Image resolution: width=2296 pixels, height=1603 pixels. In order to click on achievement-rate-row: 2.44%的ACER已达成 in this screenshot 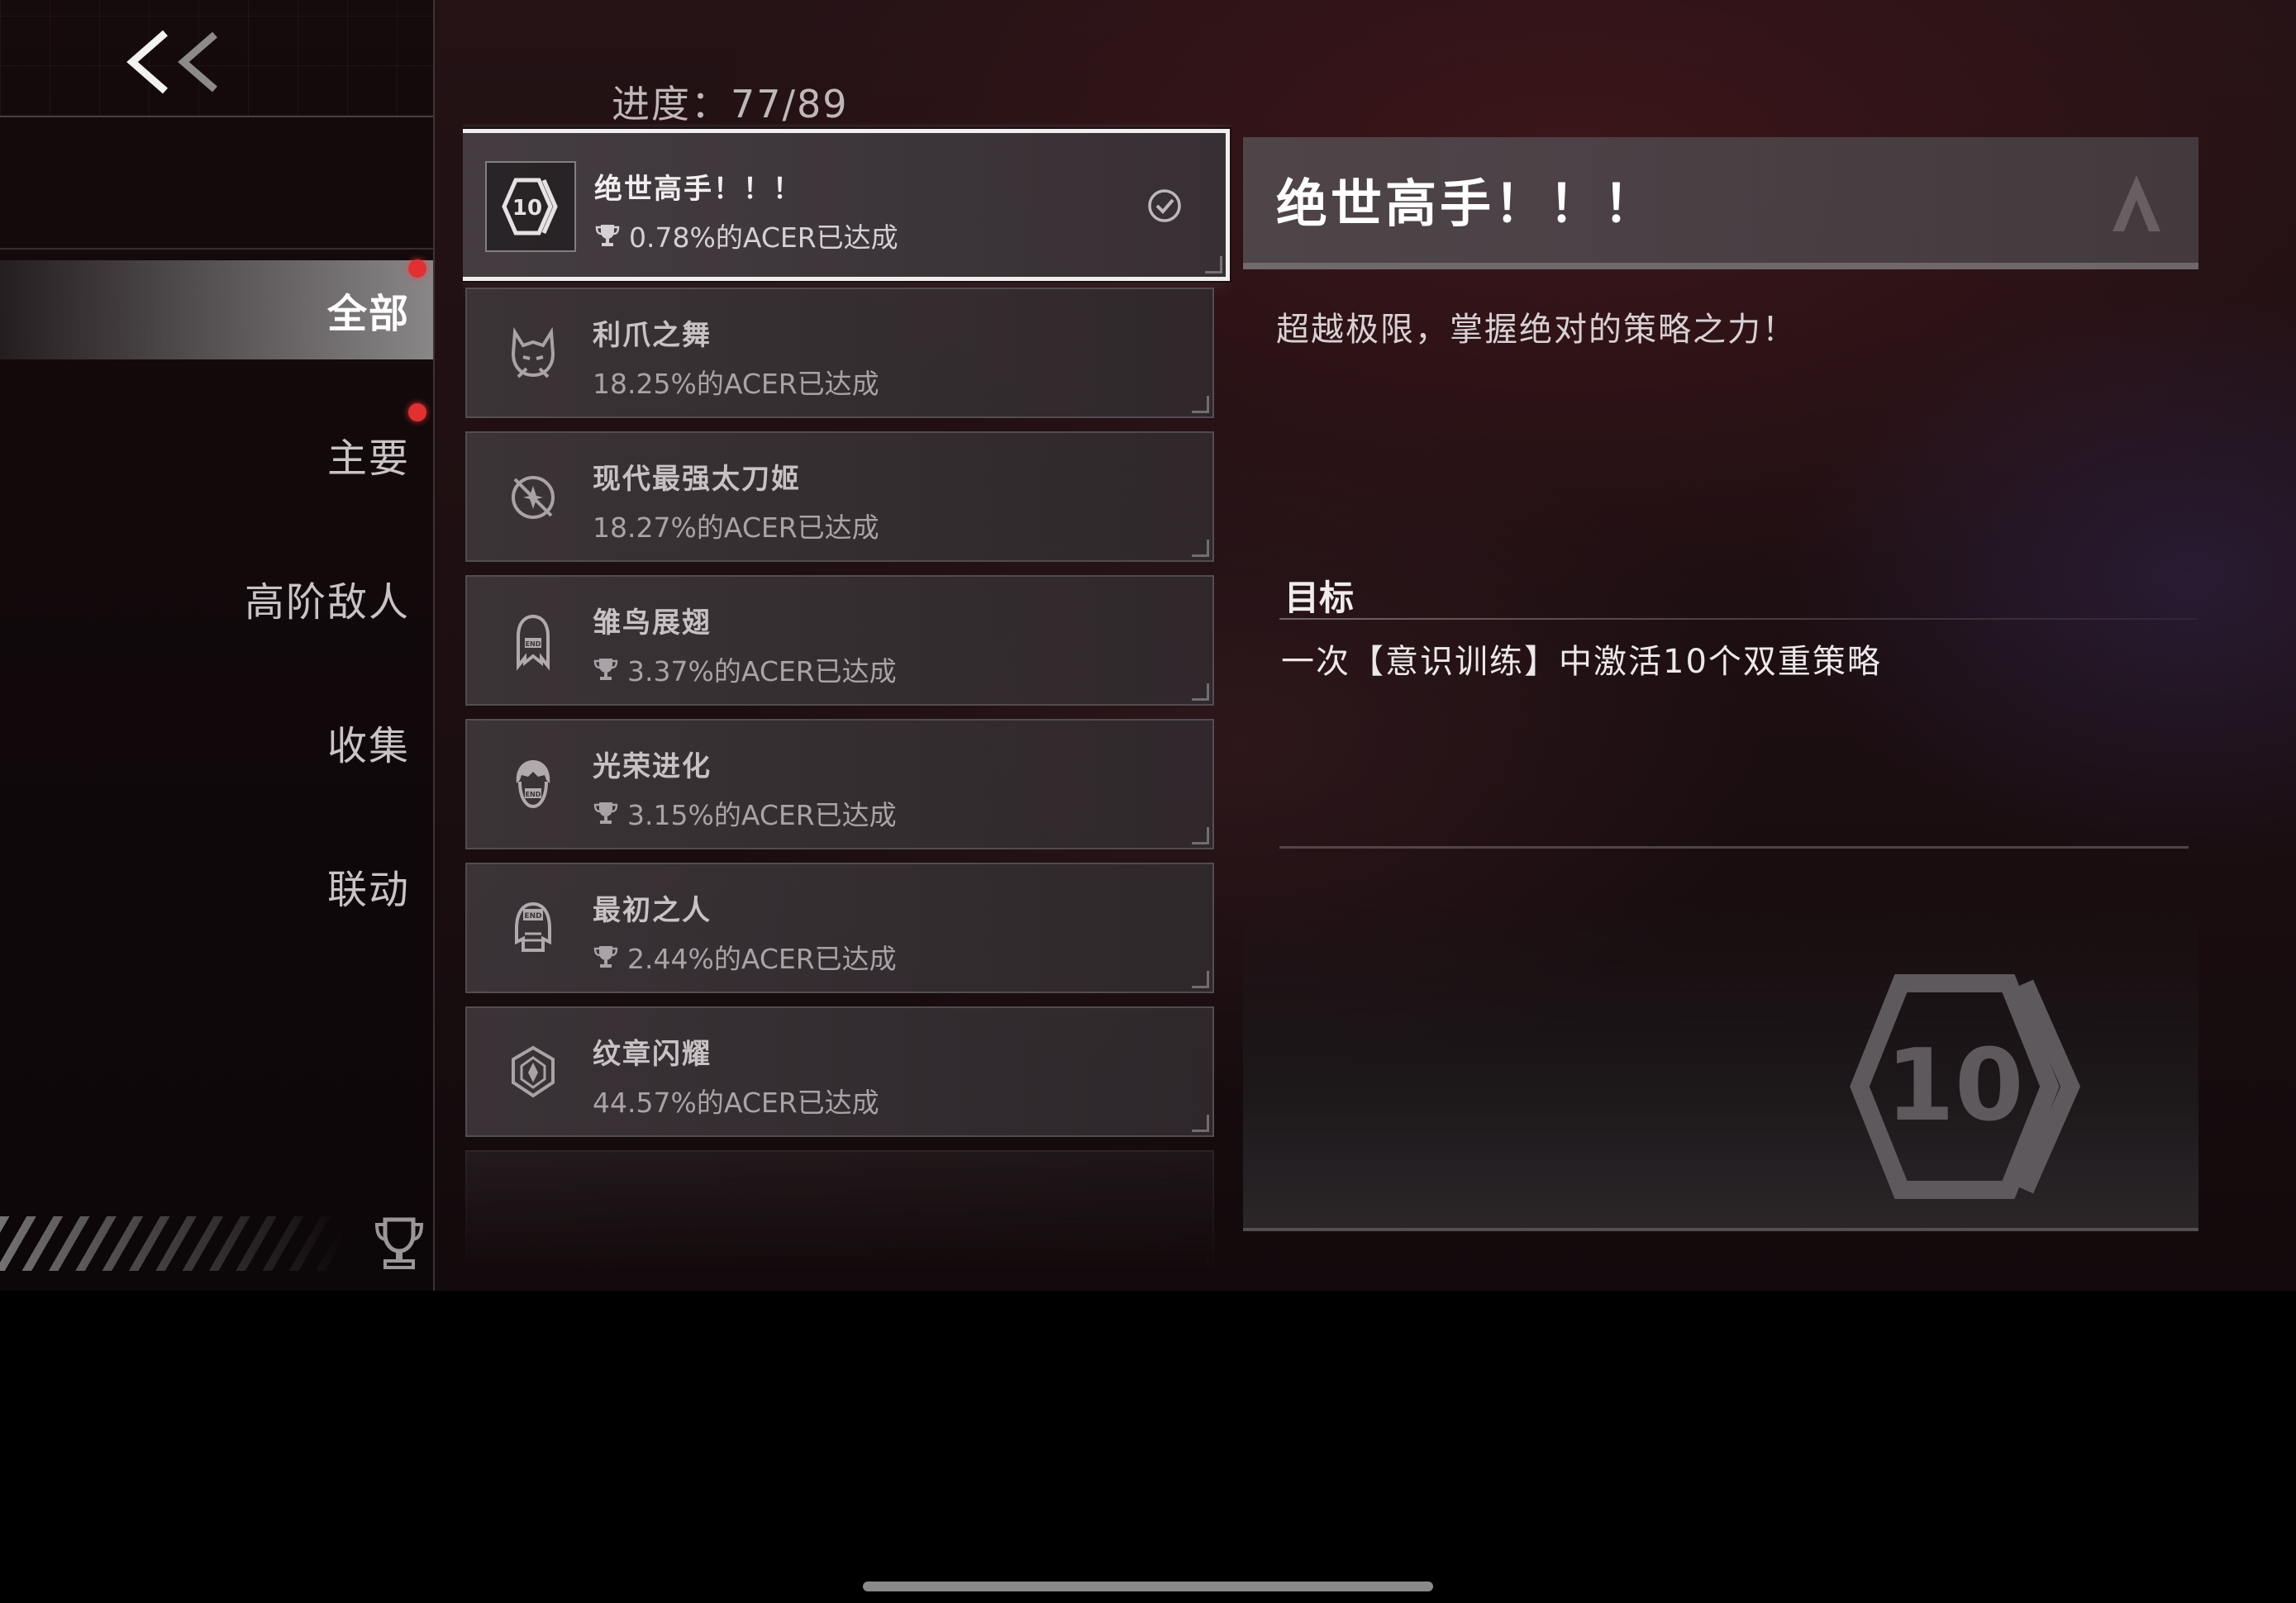, I will do `click(745, 957)`.